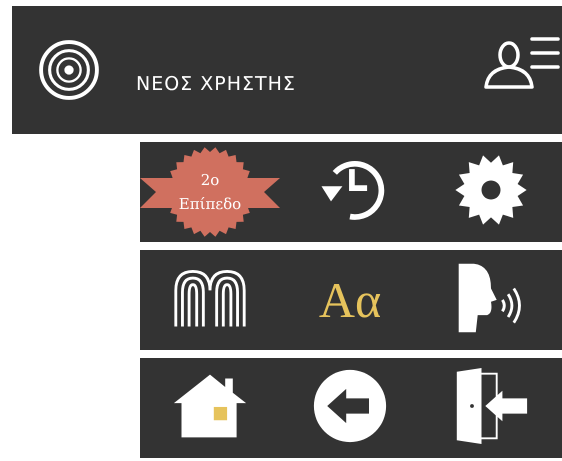 The image size is (562, 461). Describe the element at coordinates (350, 300) in the screenshot. I see `font-button: Aα` at that location.